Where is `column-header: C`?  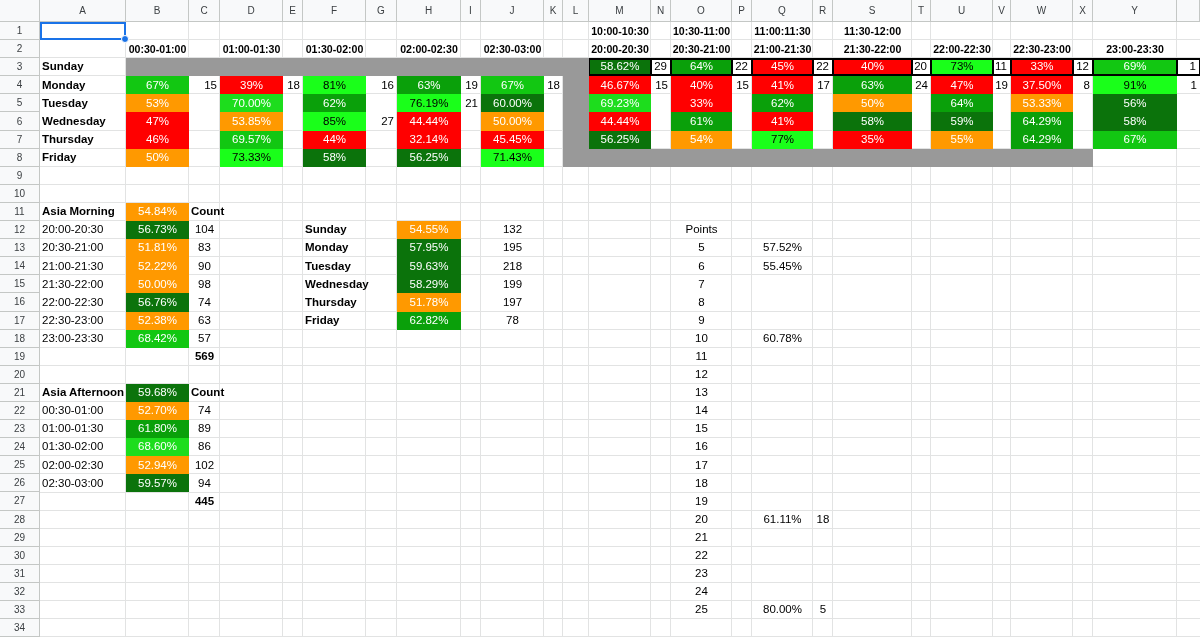 column-header: C is located at coordinates (204, 11).